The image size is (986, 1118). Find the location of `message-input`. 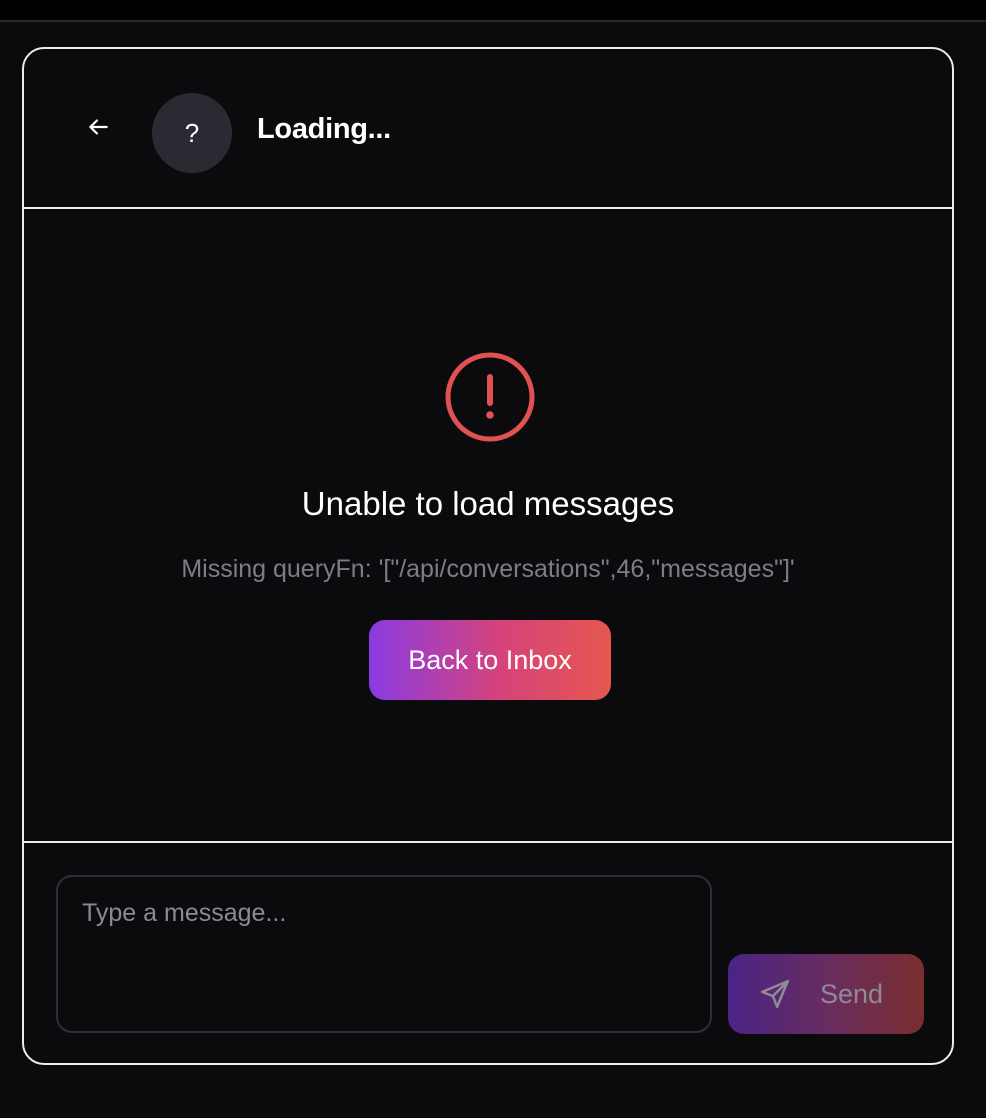

message-input is located at coordinates (384, 954).